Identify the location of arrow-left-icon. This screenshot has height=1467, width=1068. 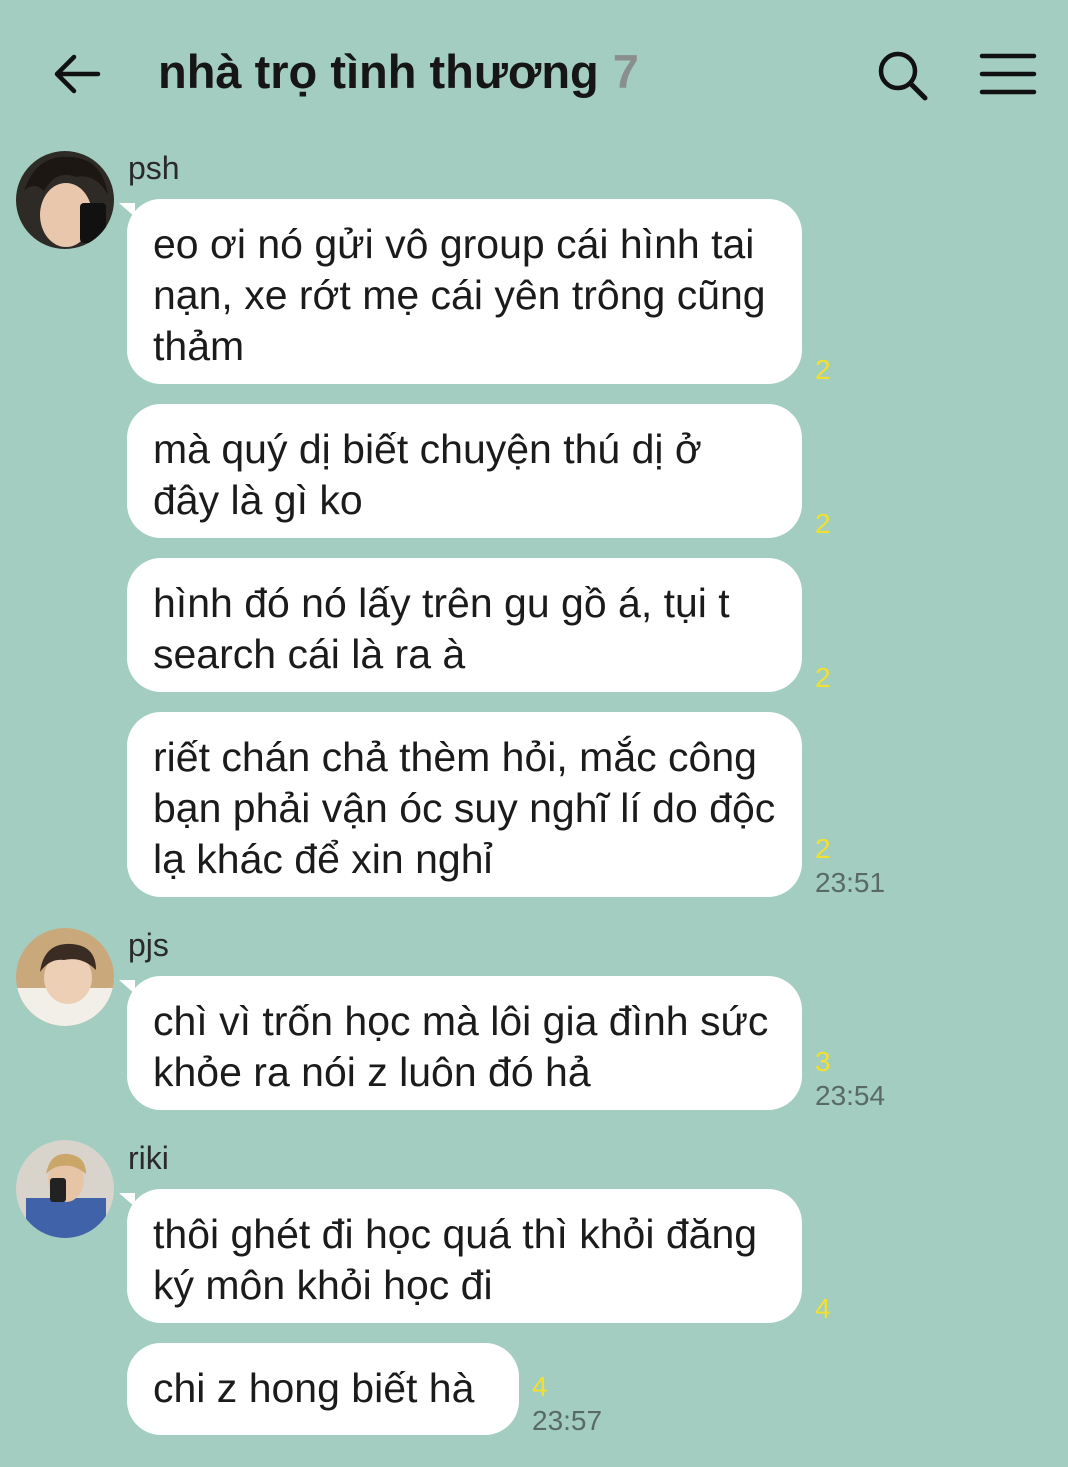
(77, 74).